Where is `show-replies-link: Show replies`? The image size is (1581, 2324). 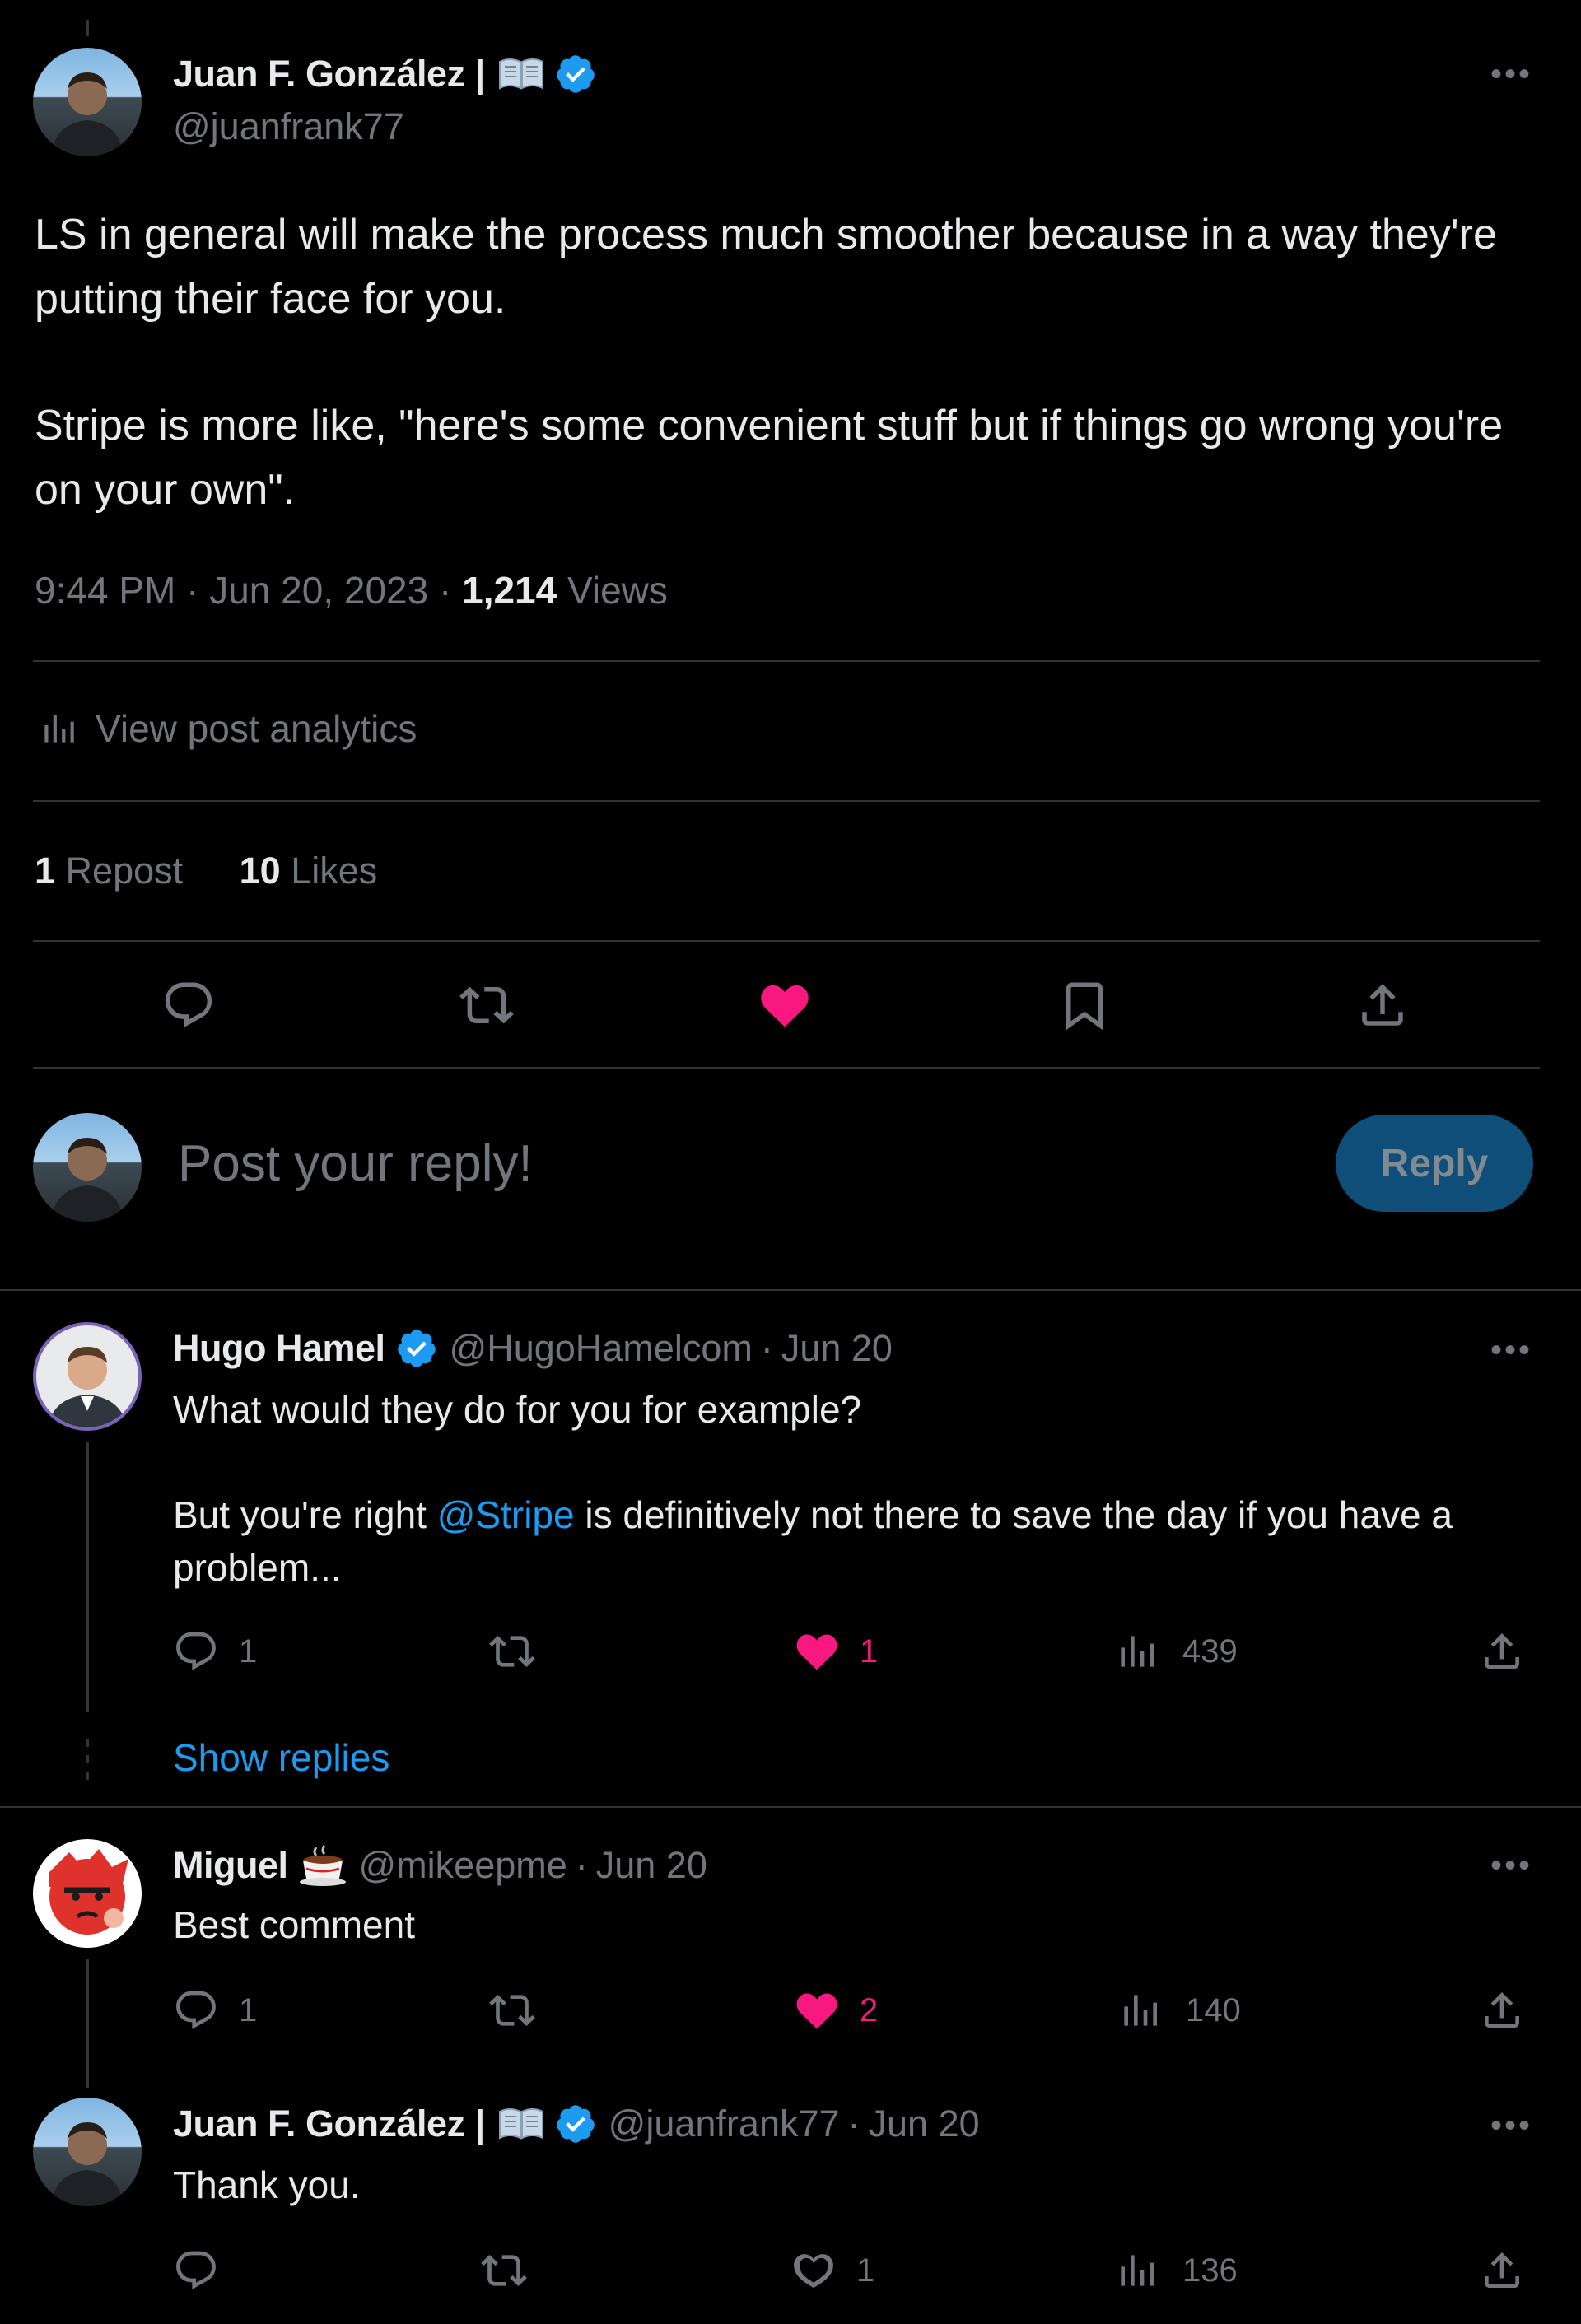
show-replies-link: Show replies is located at coordinates (281, 1757).